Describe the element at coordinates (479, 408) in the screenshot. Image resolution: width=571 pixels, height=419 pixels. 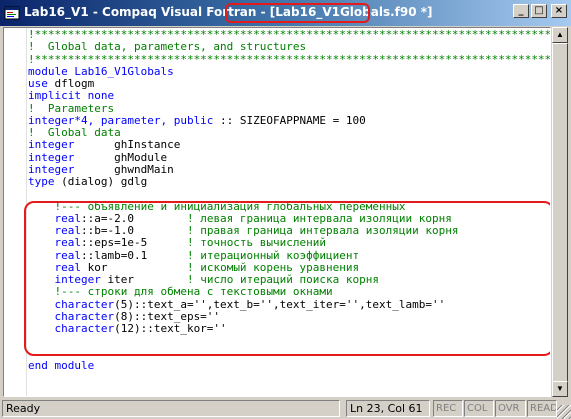
I see `col-indicator: COL` at that location.